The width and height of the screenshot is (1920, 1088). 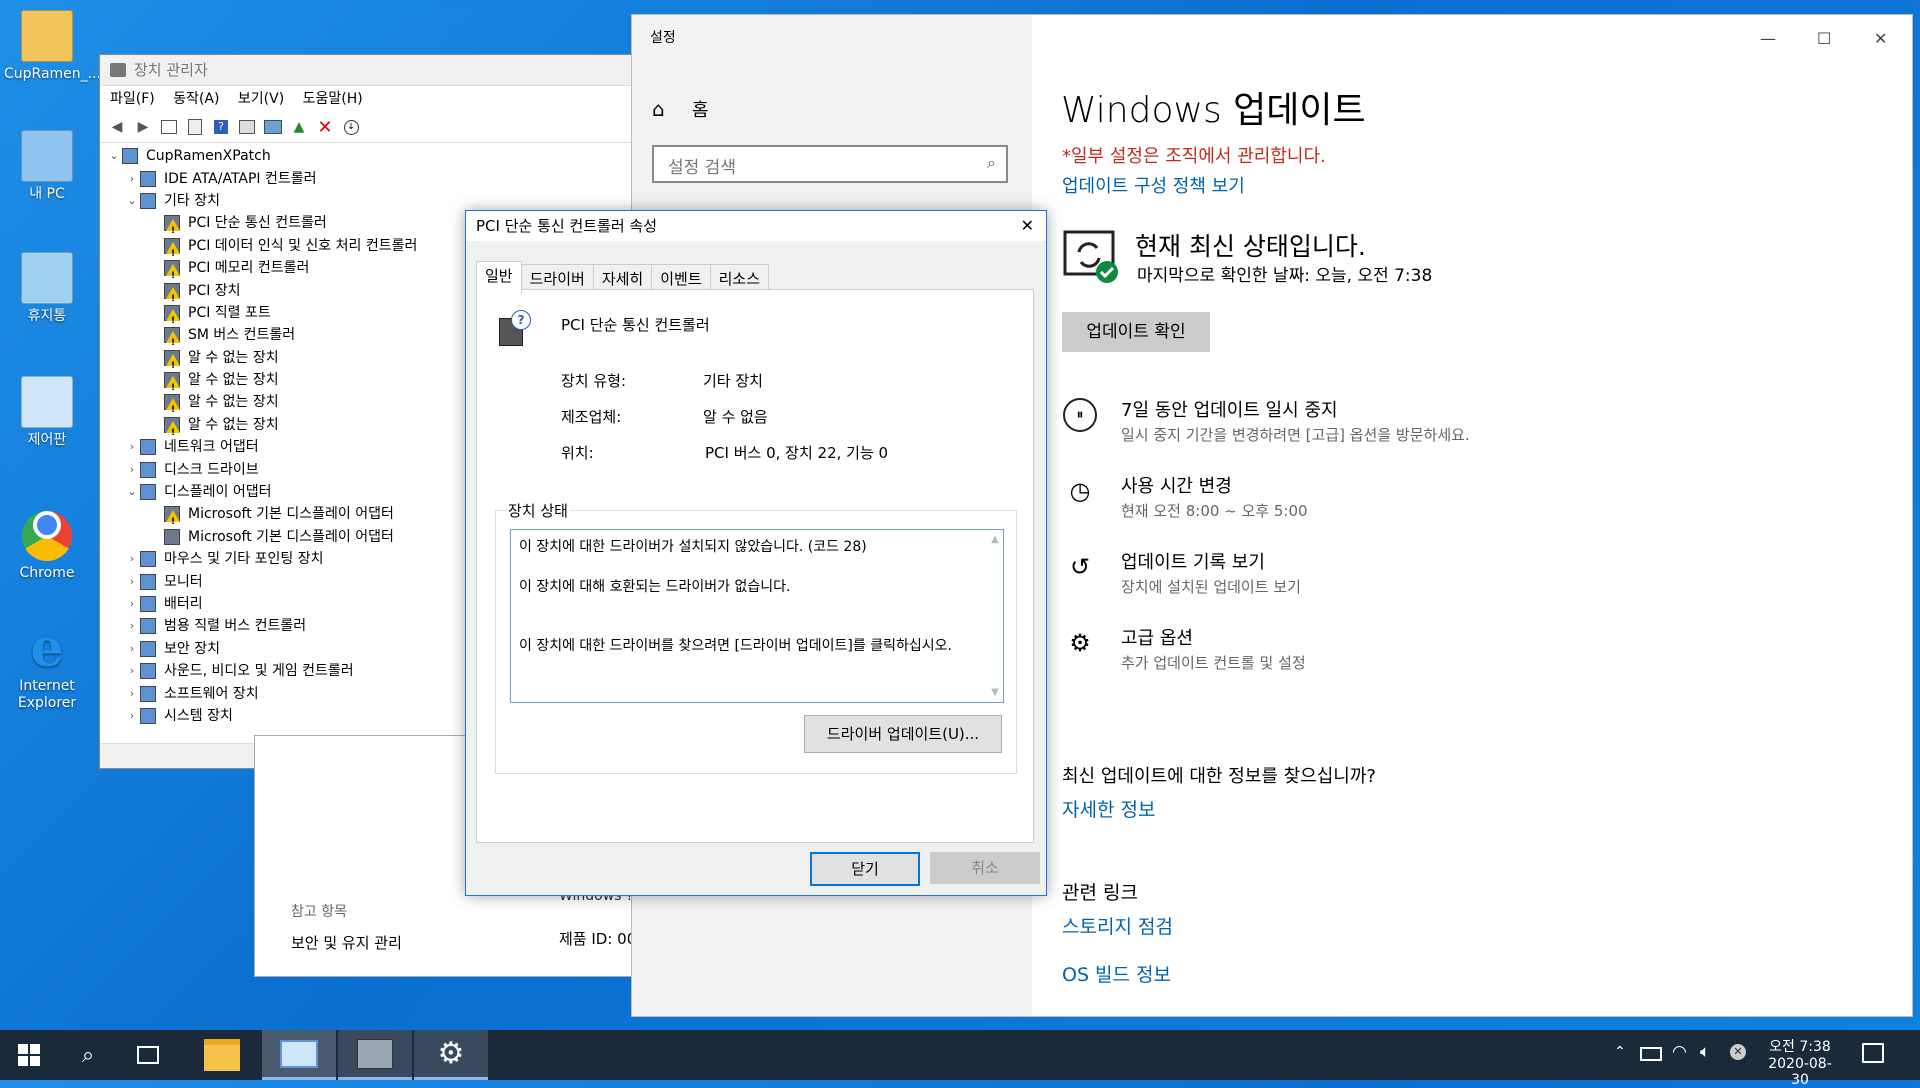 What do you see at coordinates (295, 156) in the screenshot?
I see `tree-root: ⌄ CupRamenXPatch` at bounding box center [295, 156].